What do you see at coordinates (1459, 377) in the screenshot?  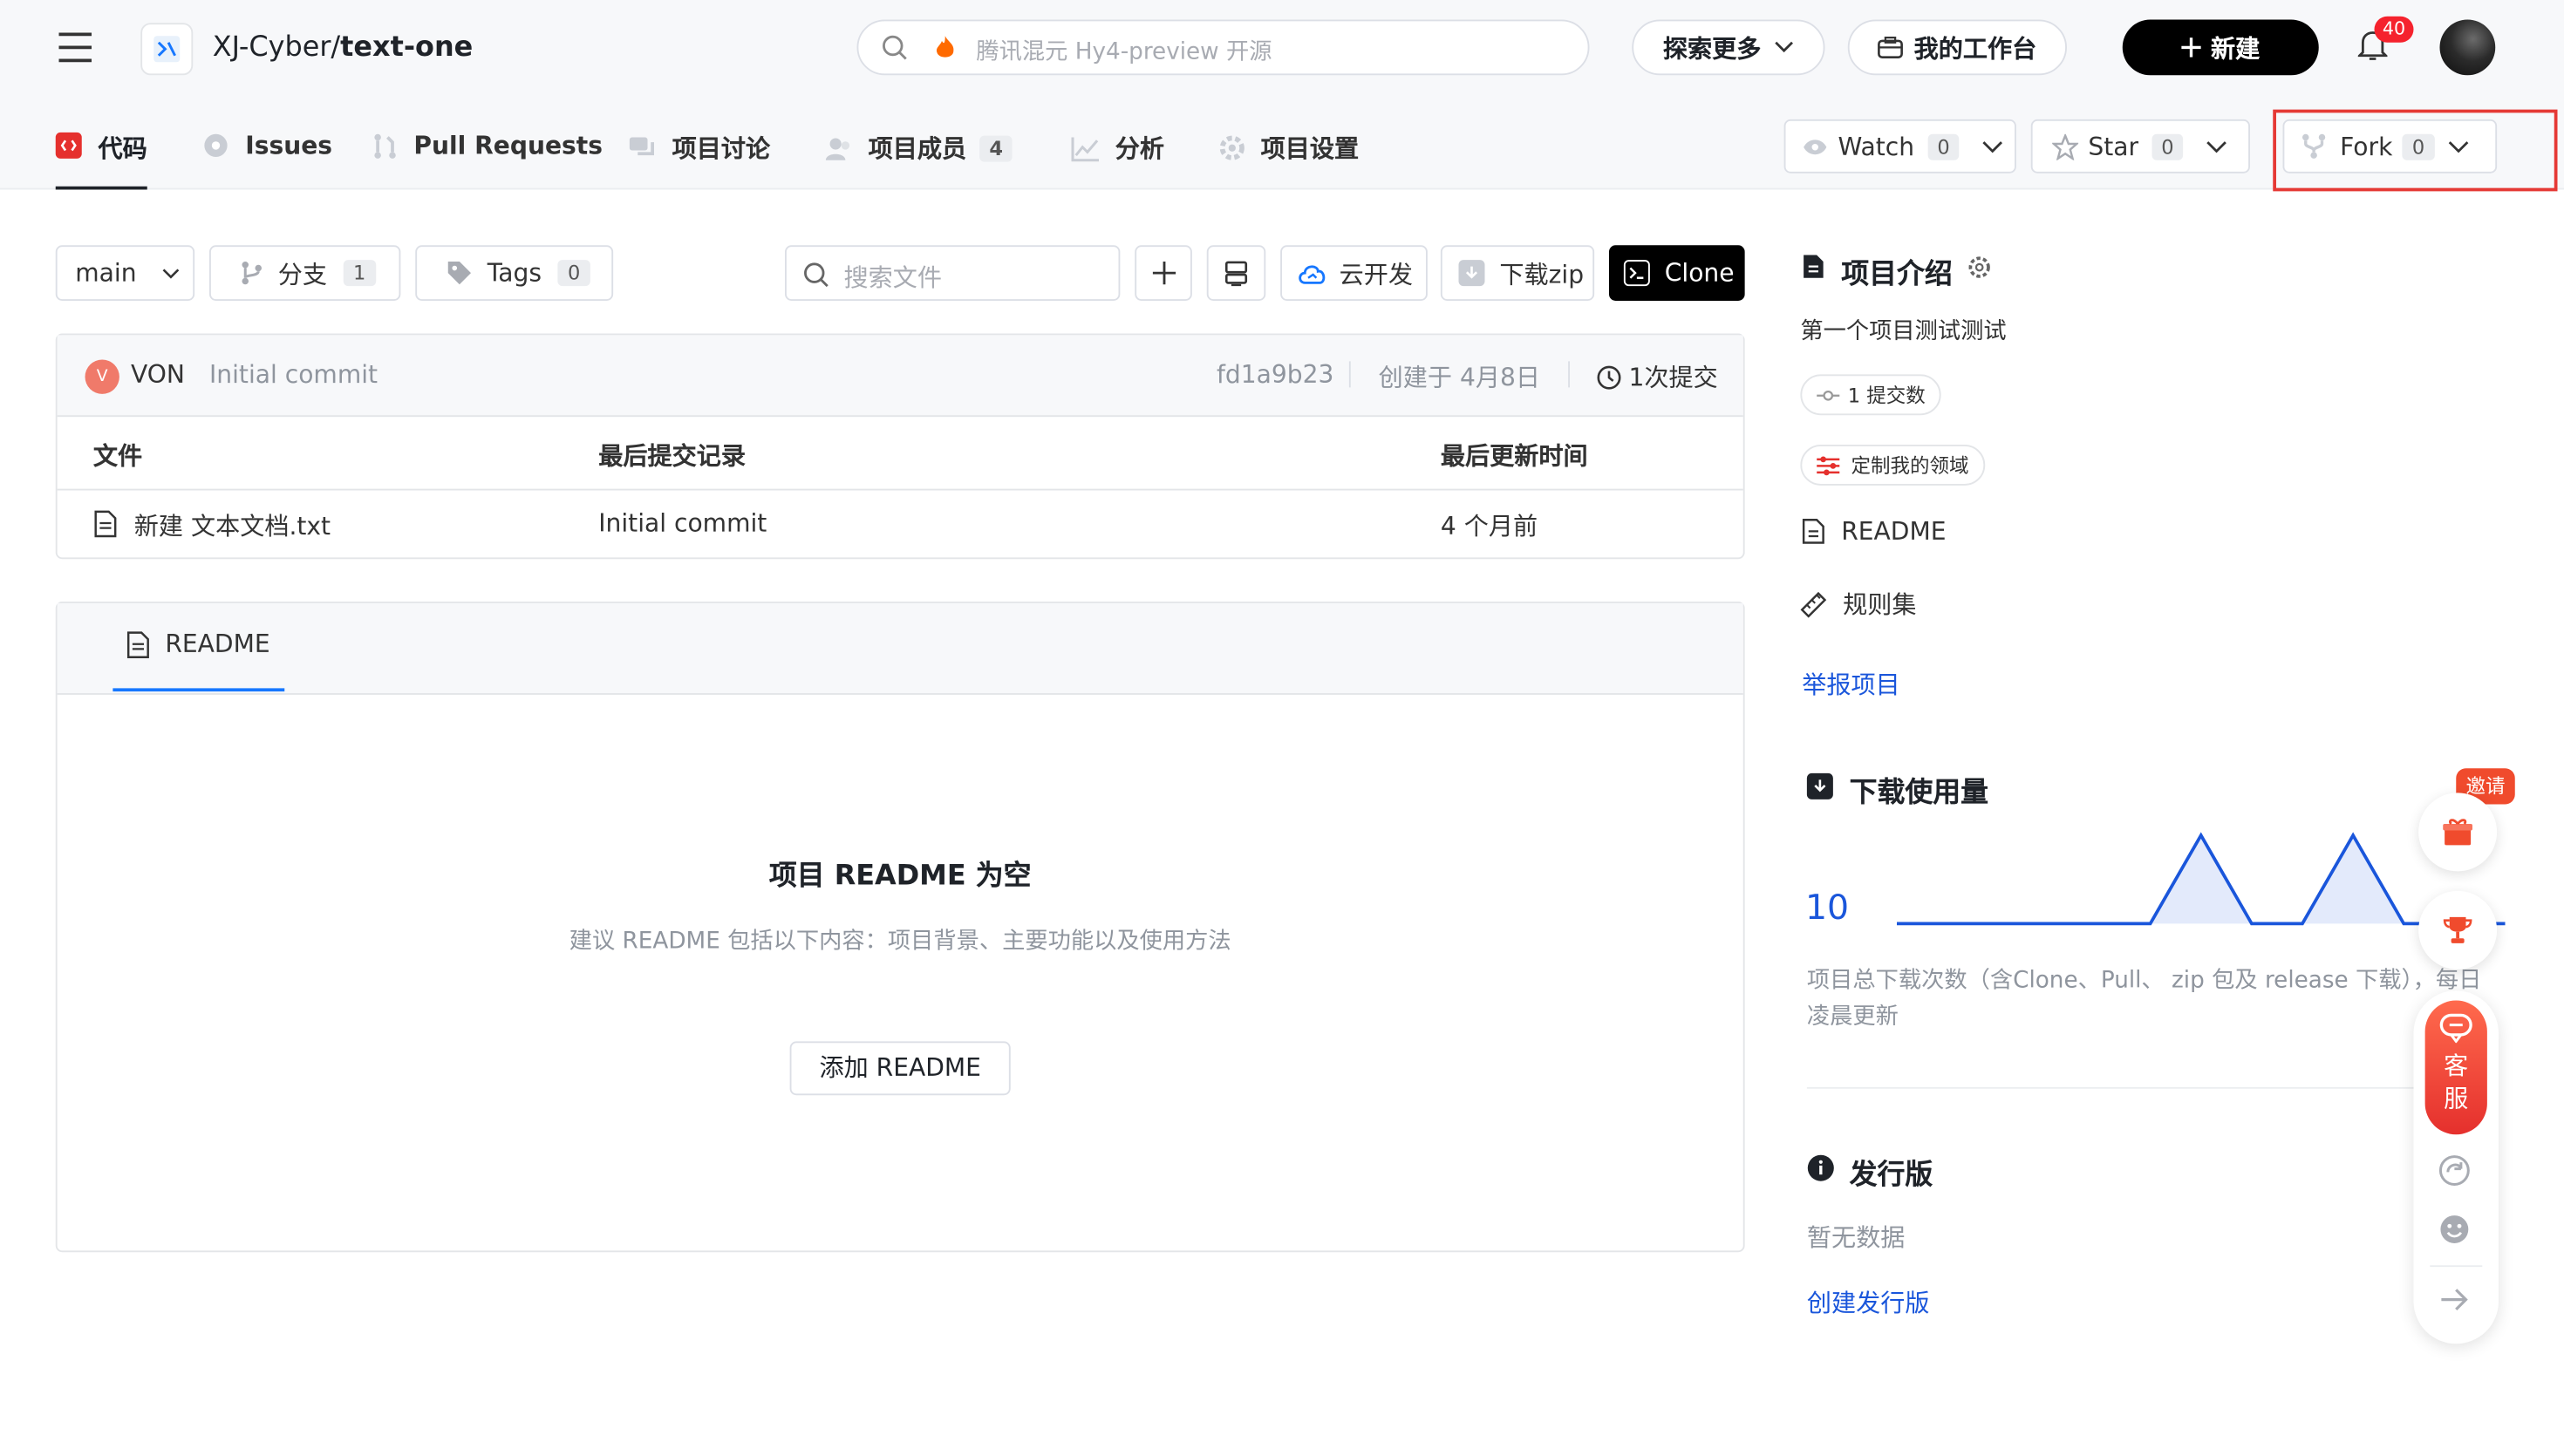 I see `commit-created: 创建于 4月8日` at bounding box center [1459, 377].